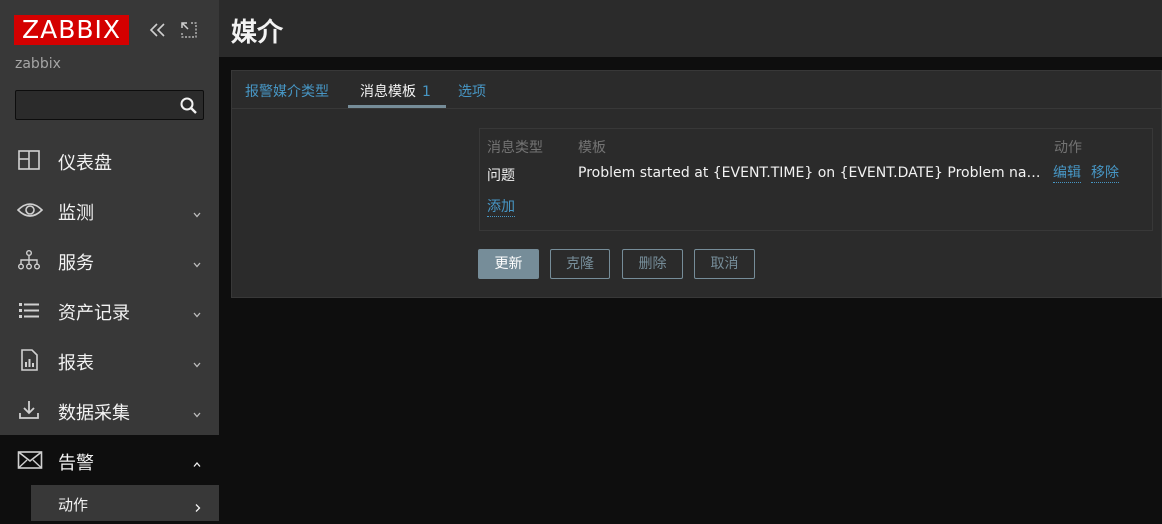 The width and height of the screenshot is (1162, 524). Describe the element at coordinates (197, 461) in the screenshot. I see `chevron-up-icon` at that location.